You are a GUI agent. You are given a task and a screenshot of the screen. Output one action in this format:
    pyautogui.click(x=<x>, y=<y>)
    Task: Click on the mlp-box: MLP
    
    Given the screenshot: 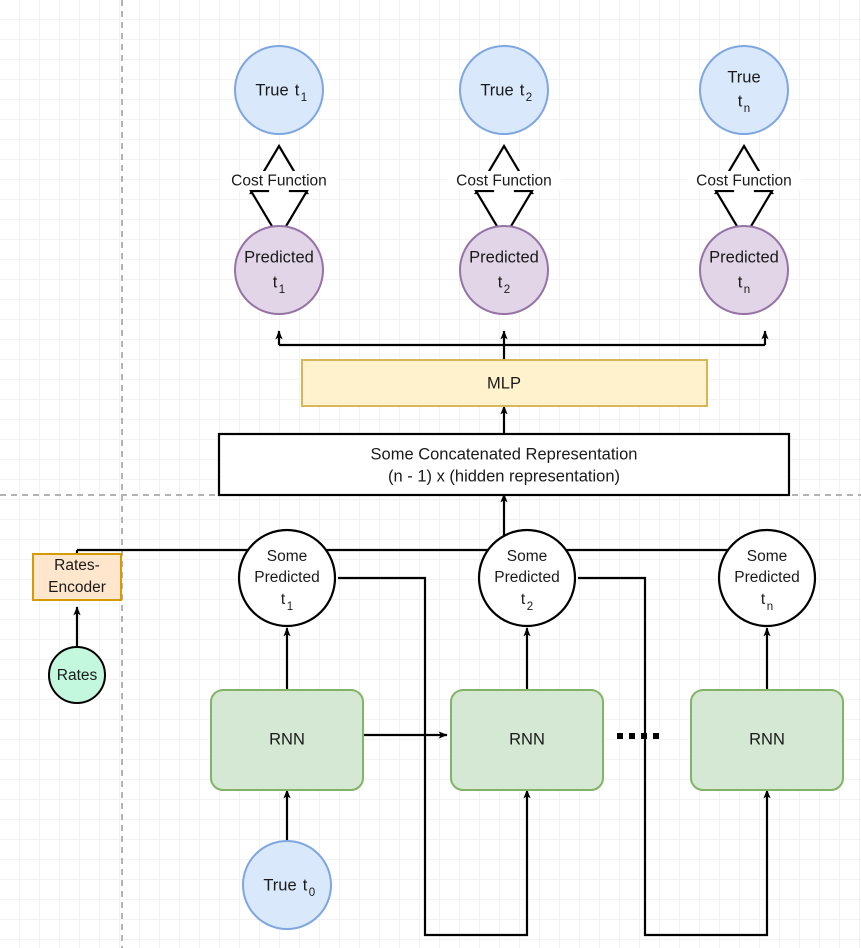 What is the action you would take?
    pyautogui.click(x=504, y=383)
    